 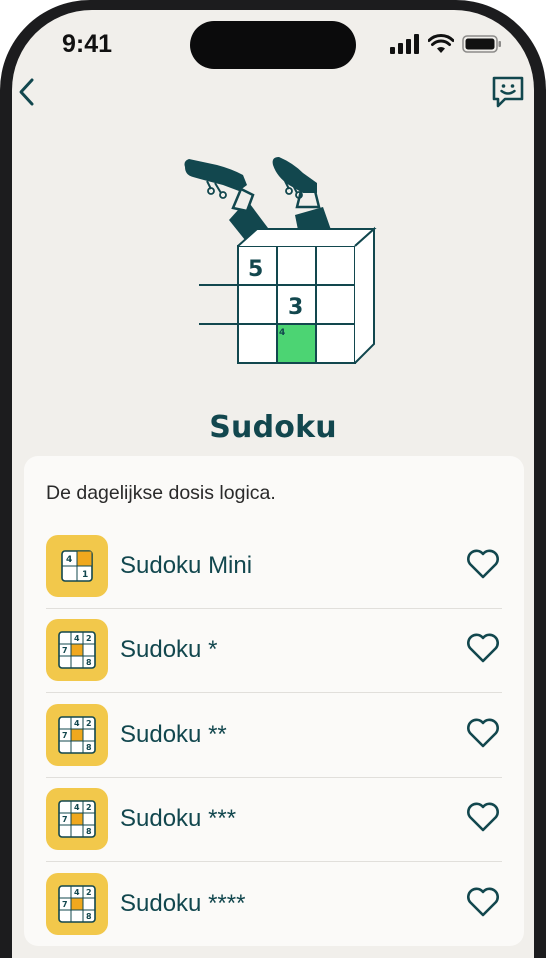 I want to click on list-item: 4 1 Sudoku Mini, so click(x=274, y=566).